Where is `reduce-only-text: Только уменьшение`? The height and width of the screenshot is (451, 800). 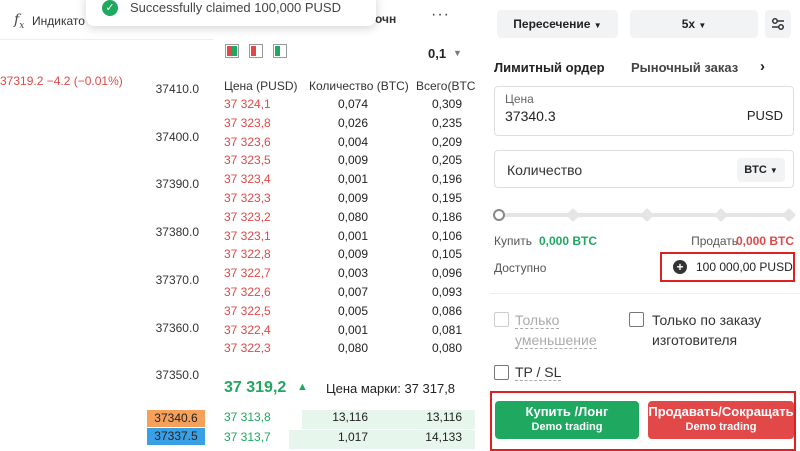 reduce-only-text: Только уменьшение is located at coordinates (556, 330).